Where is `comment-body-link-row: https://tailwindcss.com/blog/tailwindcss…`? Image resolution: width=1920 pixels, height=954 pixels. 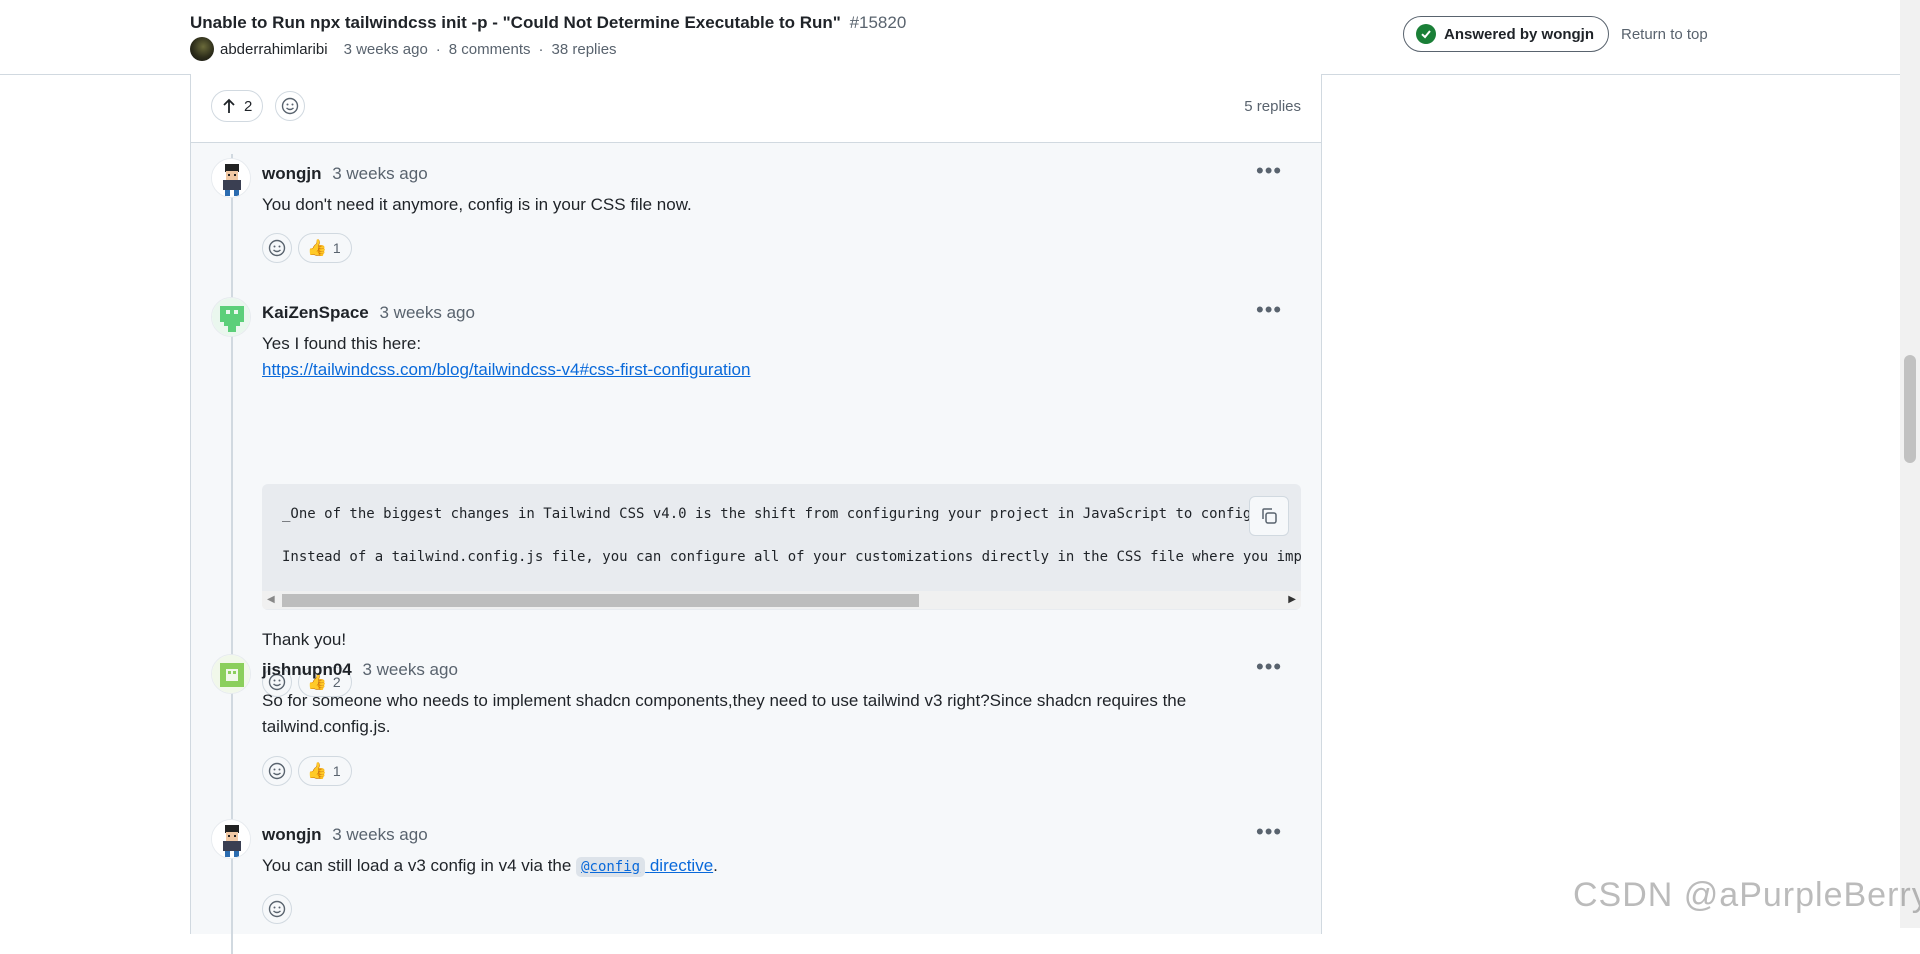 comment-body-link-row: https://tailwindcss.com/blog/tailwindcss… is located at coordinates (506, 370).